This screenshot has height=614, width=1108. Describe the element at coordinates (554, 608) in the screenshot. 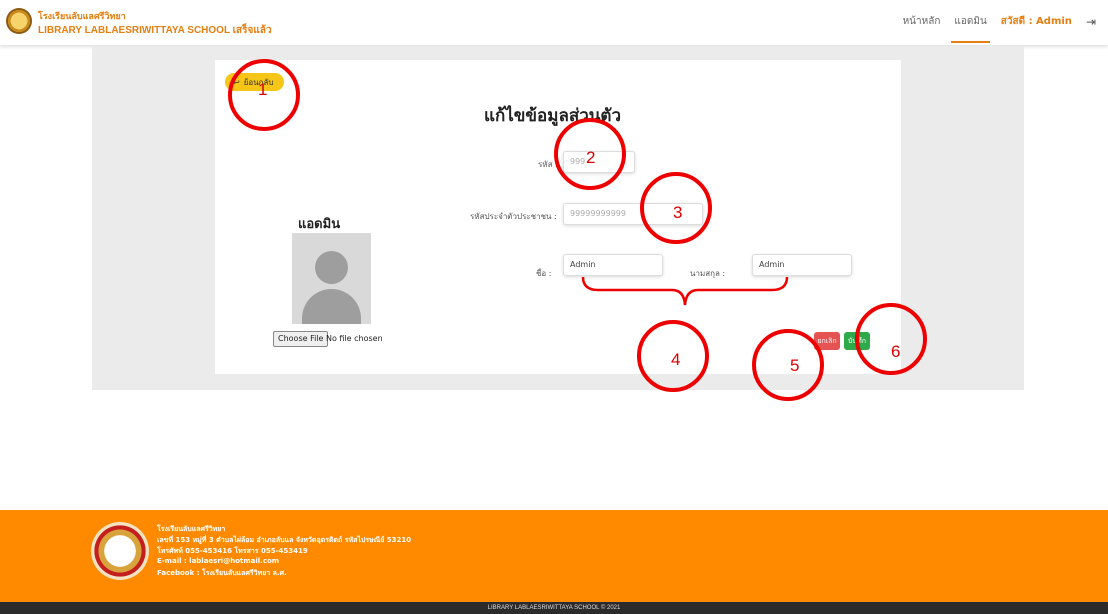

I see `copyright-bar: LIBRARY LABLAESRIWITTAYA SCHOOL © 2021` at that location.